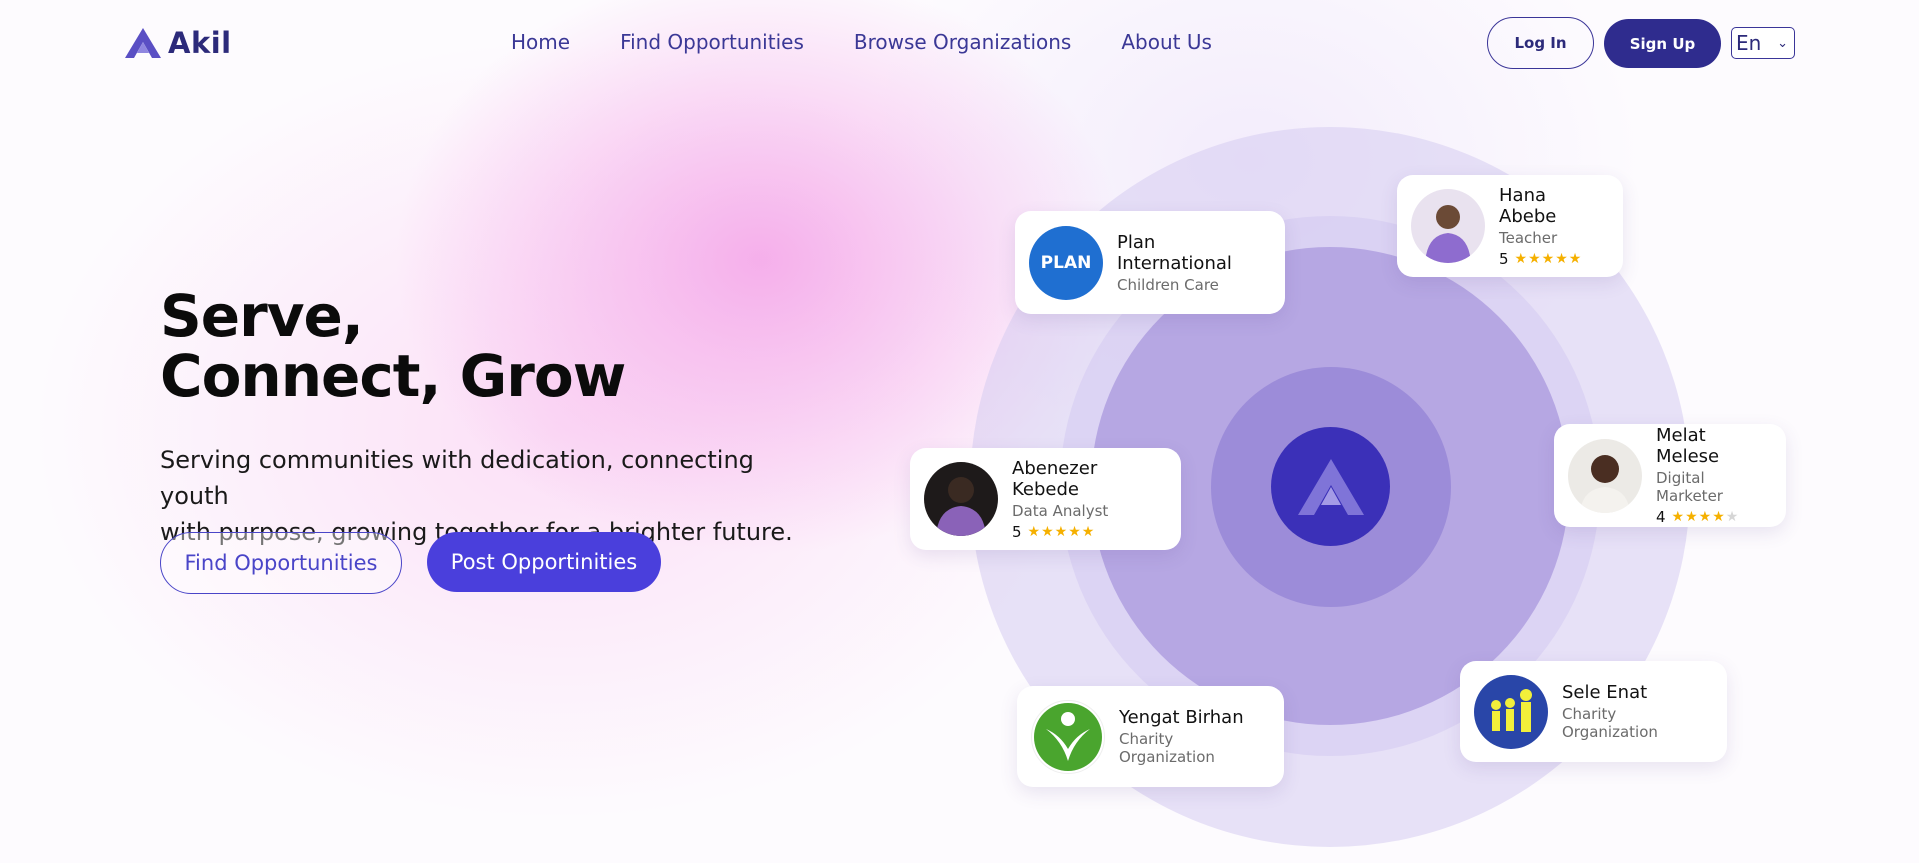  What do you see at coordinates (1060, 510) in the screenshot?
I see `card-role: Data Analyst` at bounding box center [1060, 510].